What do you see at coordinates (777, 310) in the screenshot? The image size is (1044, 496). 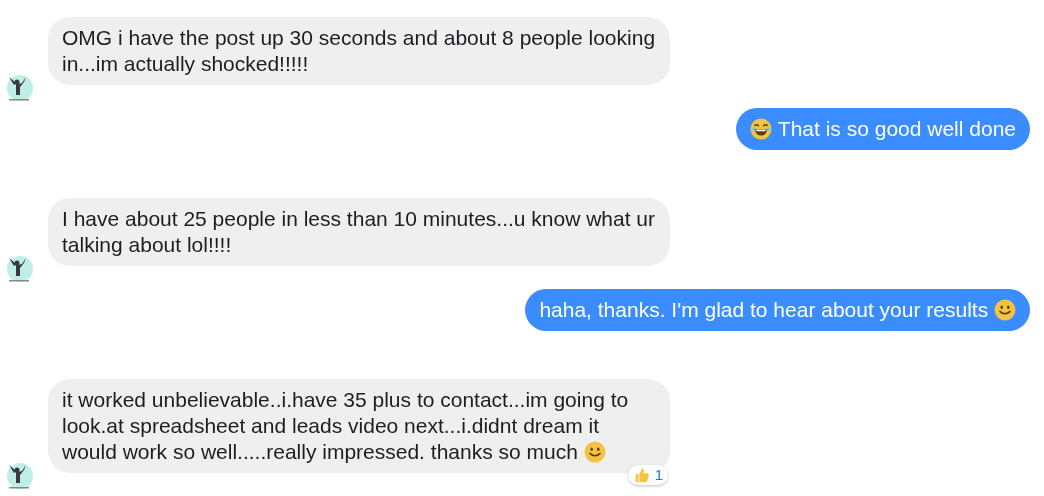 I see `sent-message-bubble: haha, thanks. I'm glad to hear about your results` at bounding box center [777, 310].